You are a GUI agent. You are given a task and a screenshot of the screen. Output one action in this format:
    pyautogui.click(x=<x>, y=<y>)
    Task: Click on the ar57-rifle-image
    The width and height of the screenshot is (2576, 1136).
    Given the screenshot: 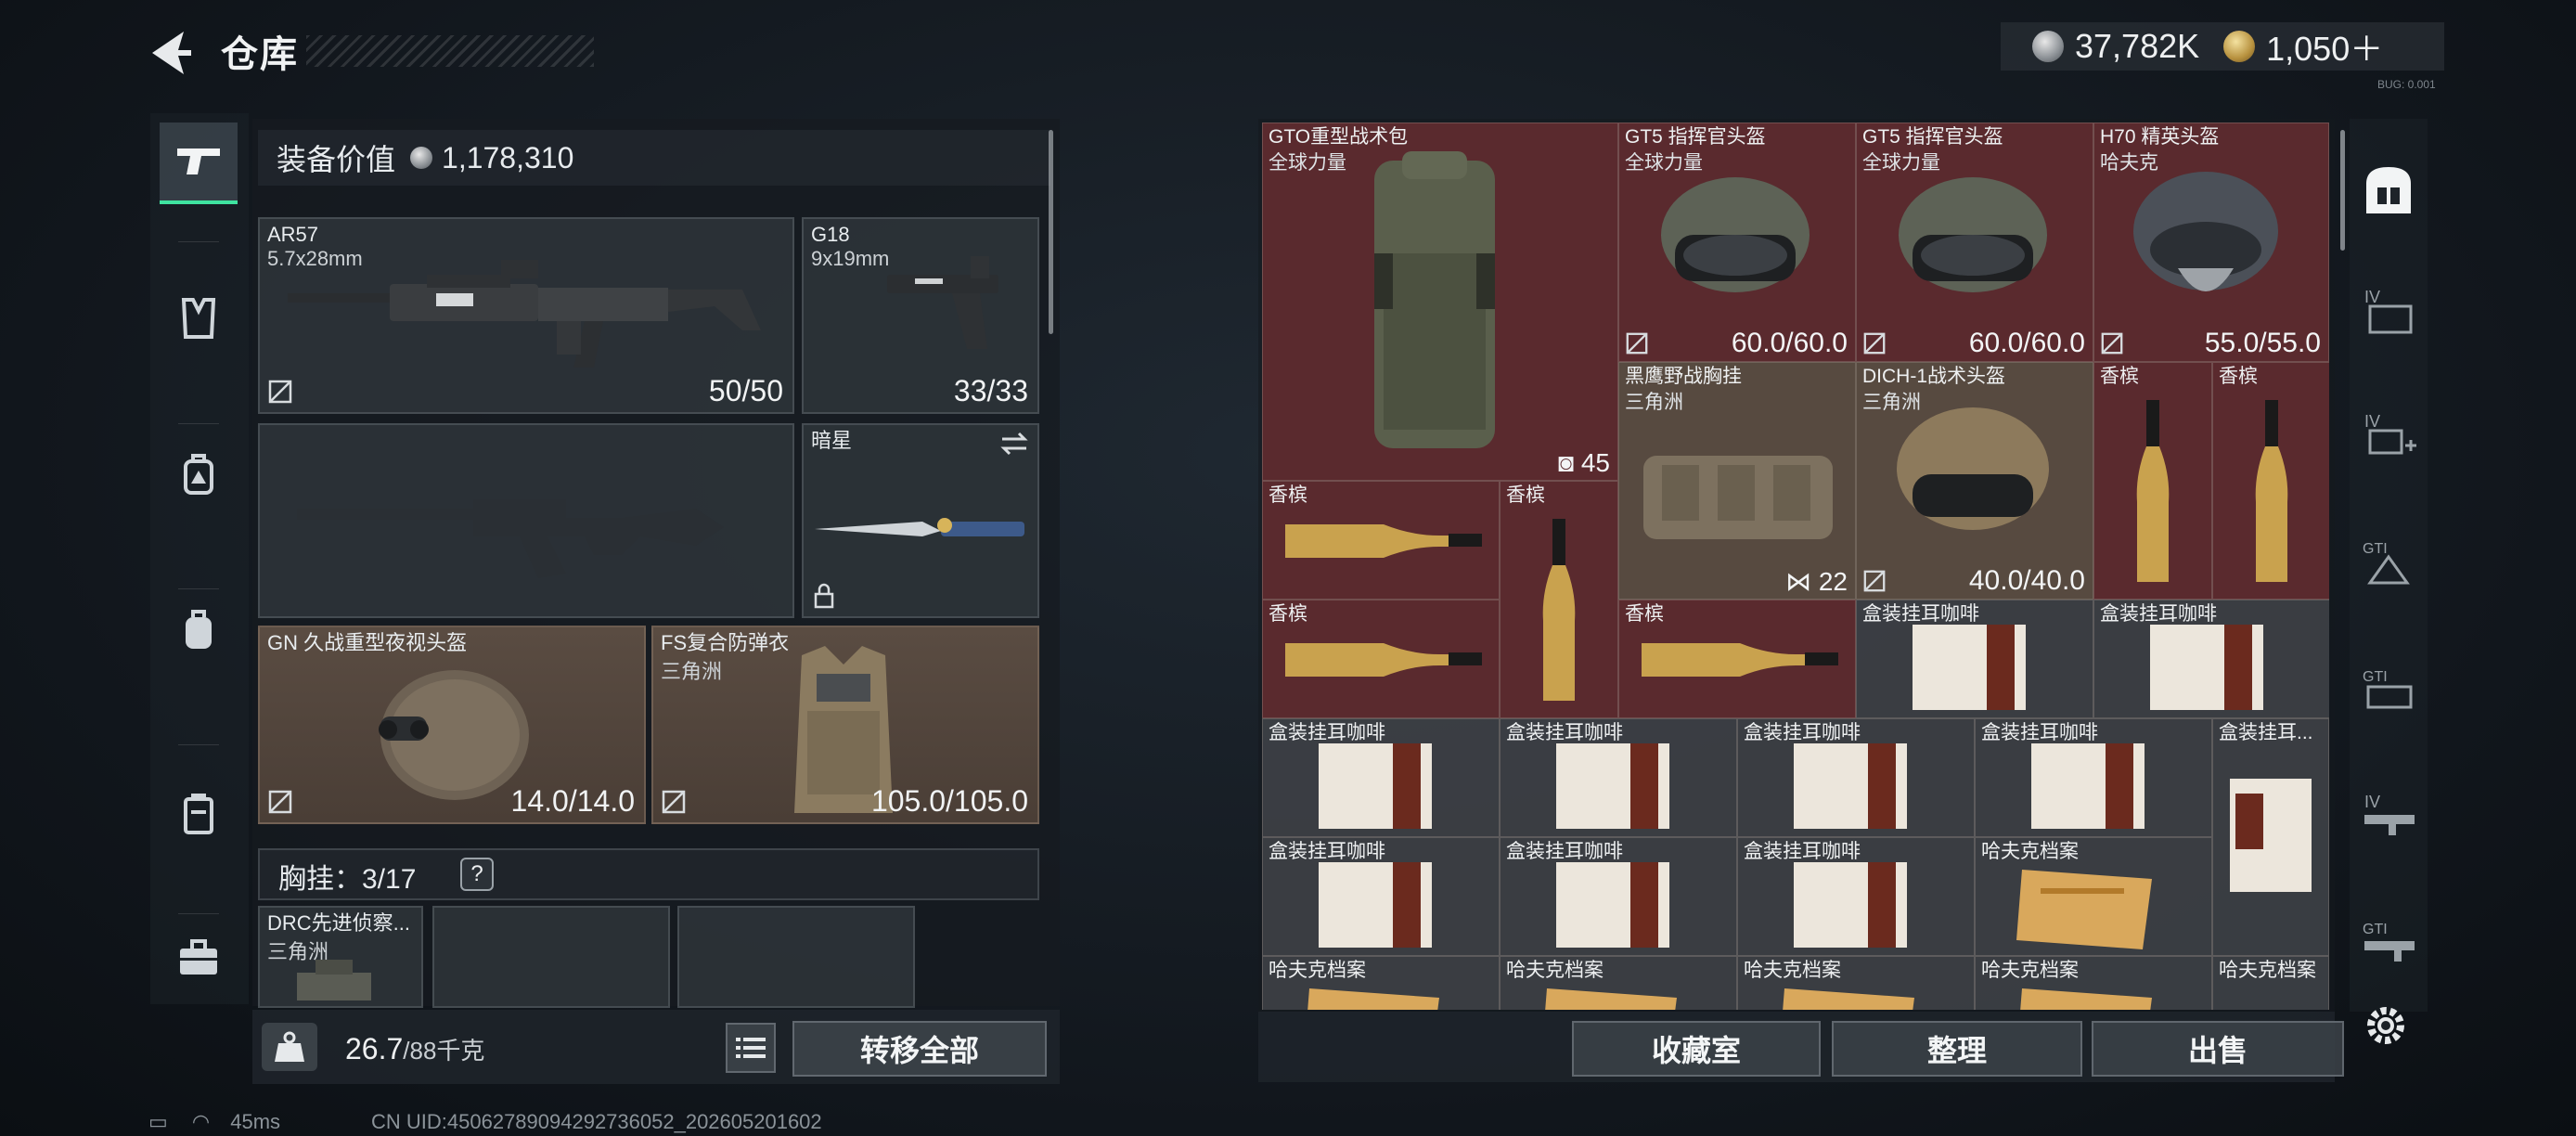 What is the action you would take?
    pyautogui.click(x=524, y=314)
    